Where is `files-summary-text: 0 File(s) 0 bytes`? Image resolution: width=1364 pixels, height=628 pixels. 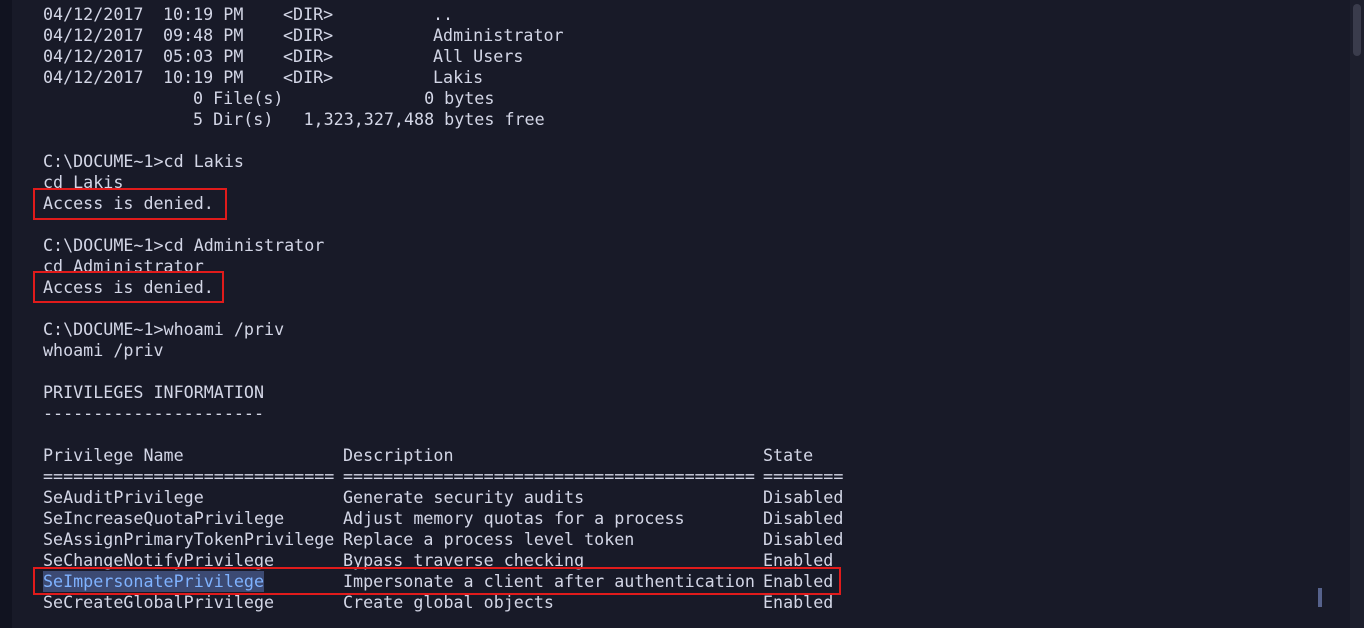 files-summary-text: 0 File(s) 0 bytes is located at coordinates (344, 98).